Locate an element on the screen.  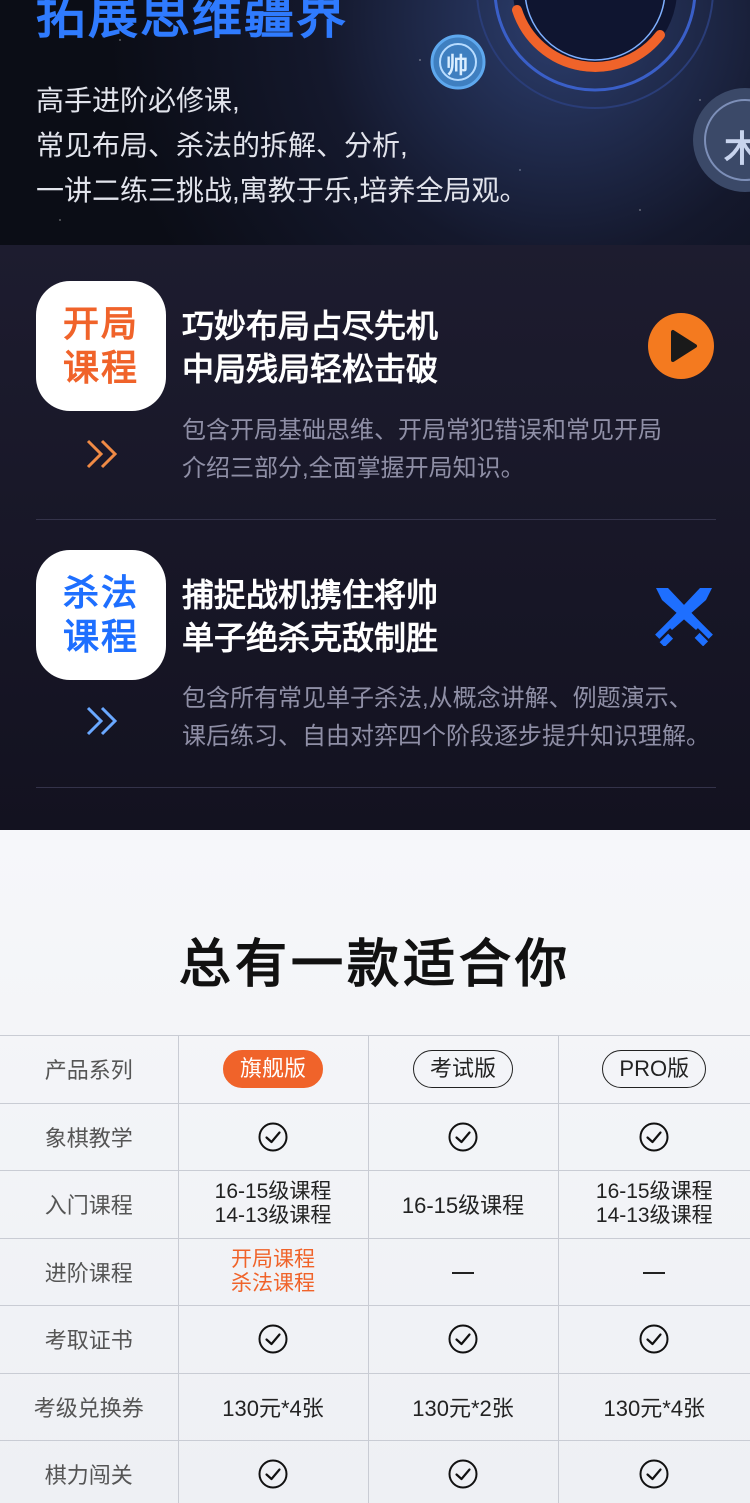
headline-line: 捕捉战机携住将帅 is located at coordinates (310, 595).